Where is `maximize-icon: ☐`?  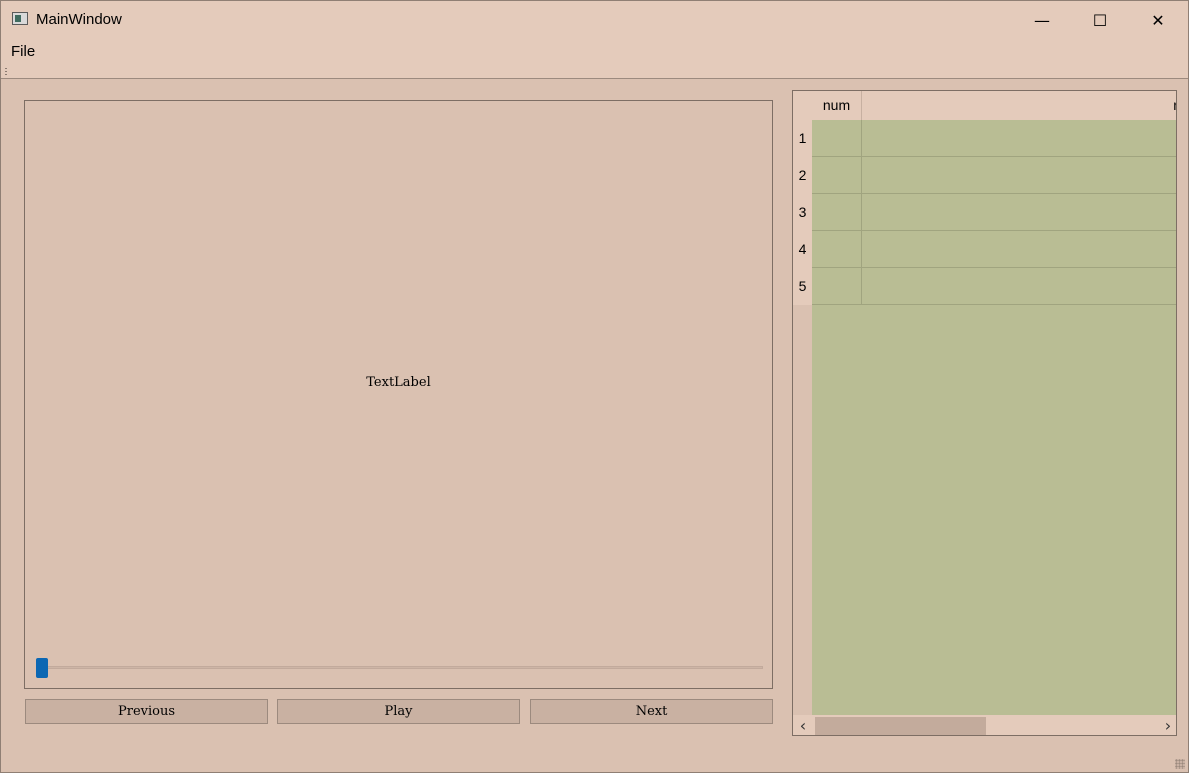 maximize-icon: ☐ is located at coordinates (1100, 20).